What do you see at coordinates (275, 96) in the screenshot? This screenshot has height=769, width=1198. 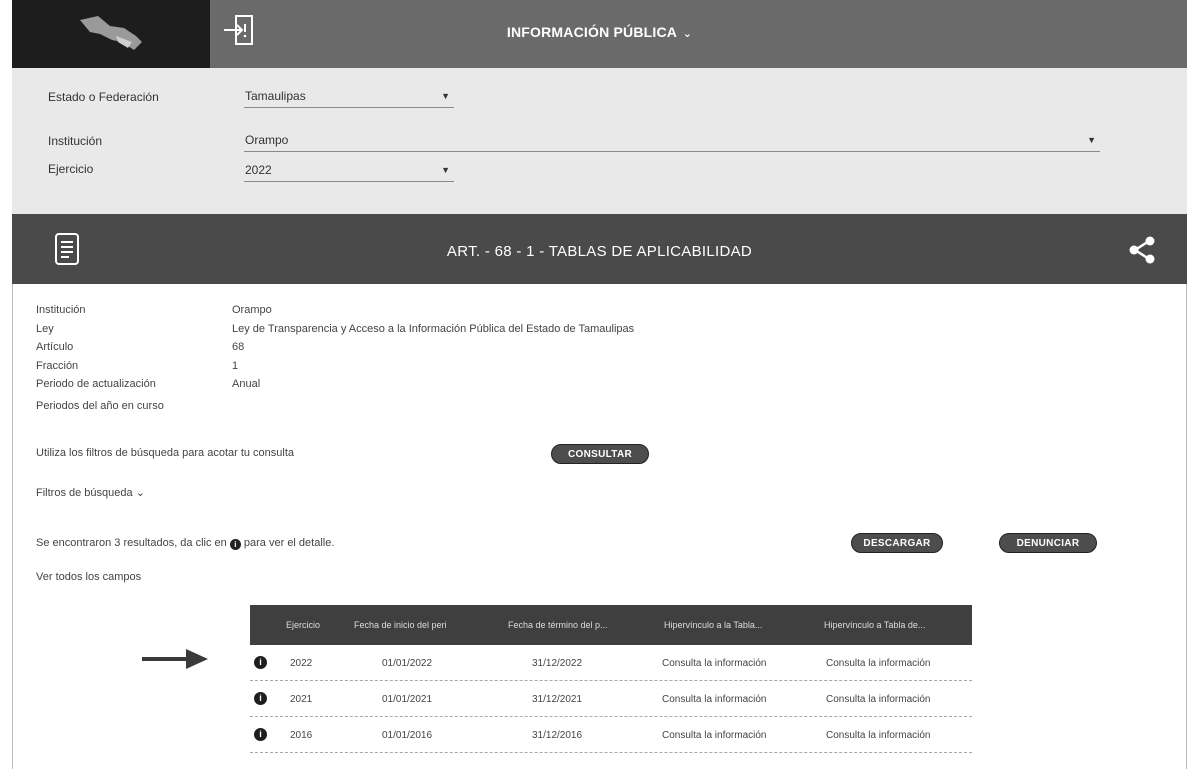 I see `estado-value: Tamaulipas` at bounding box center [275, 96].